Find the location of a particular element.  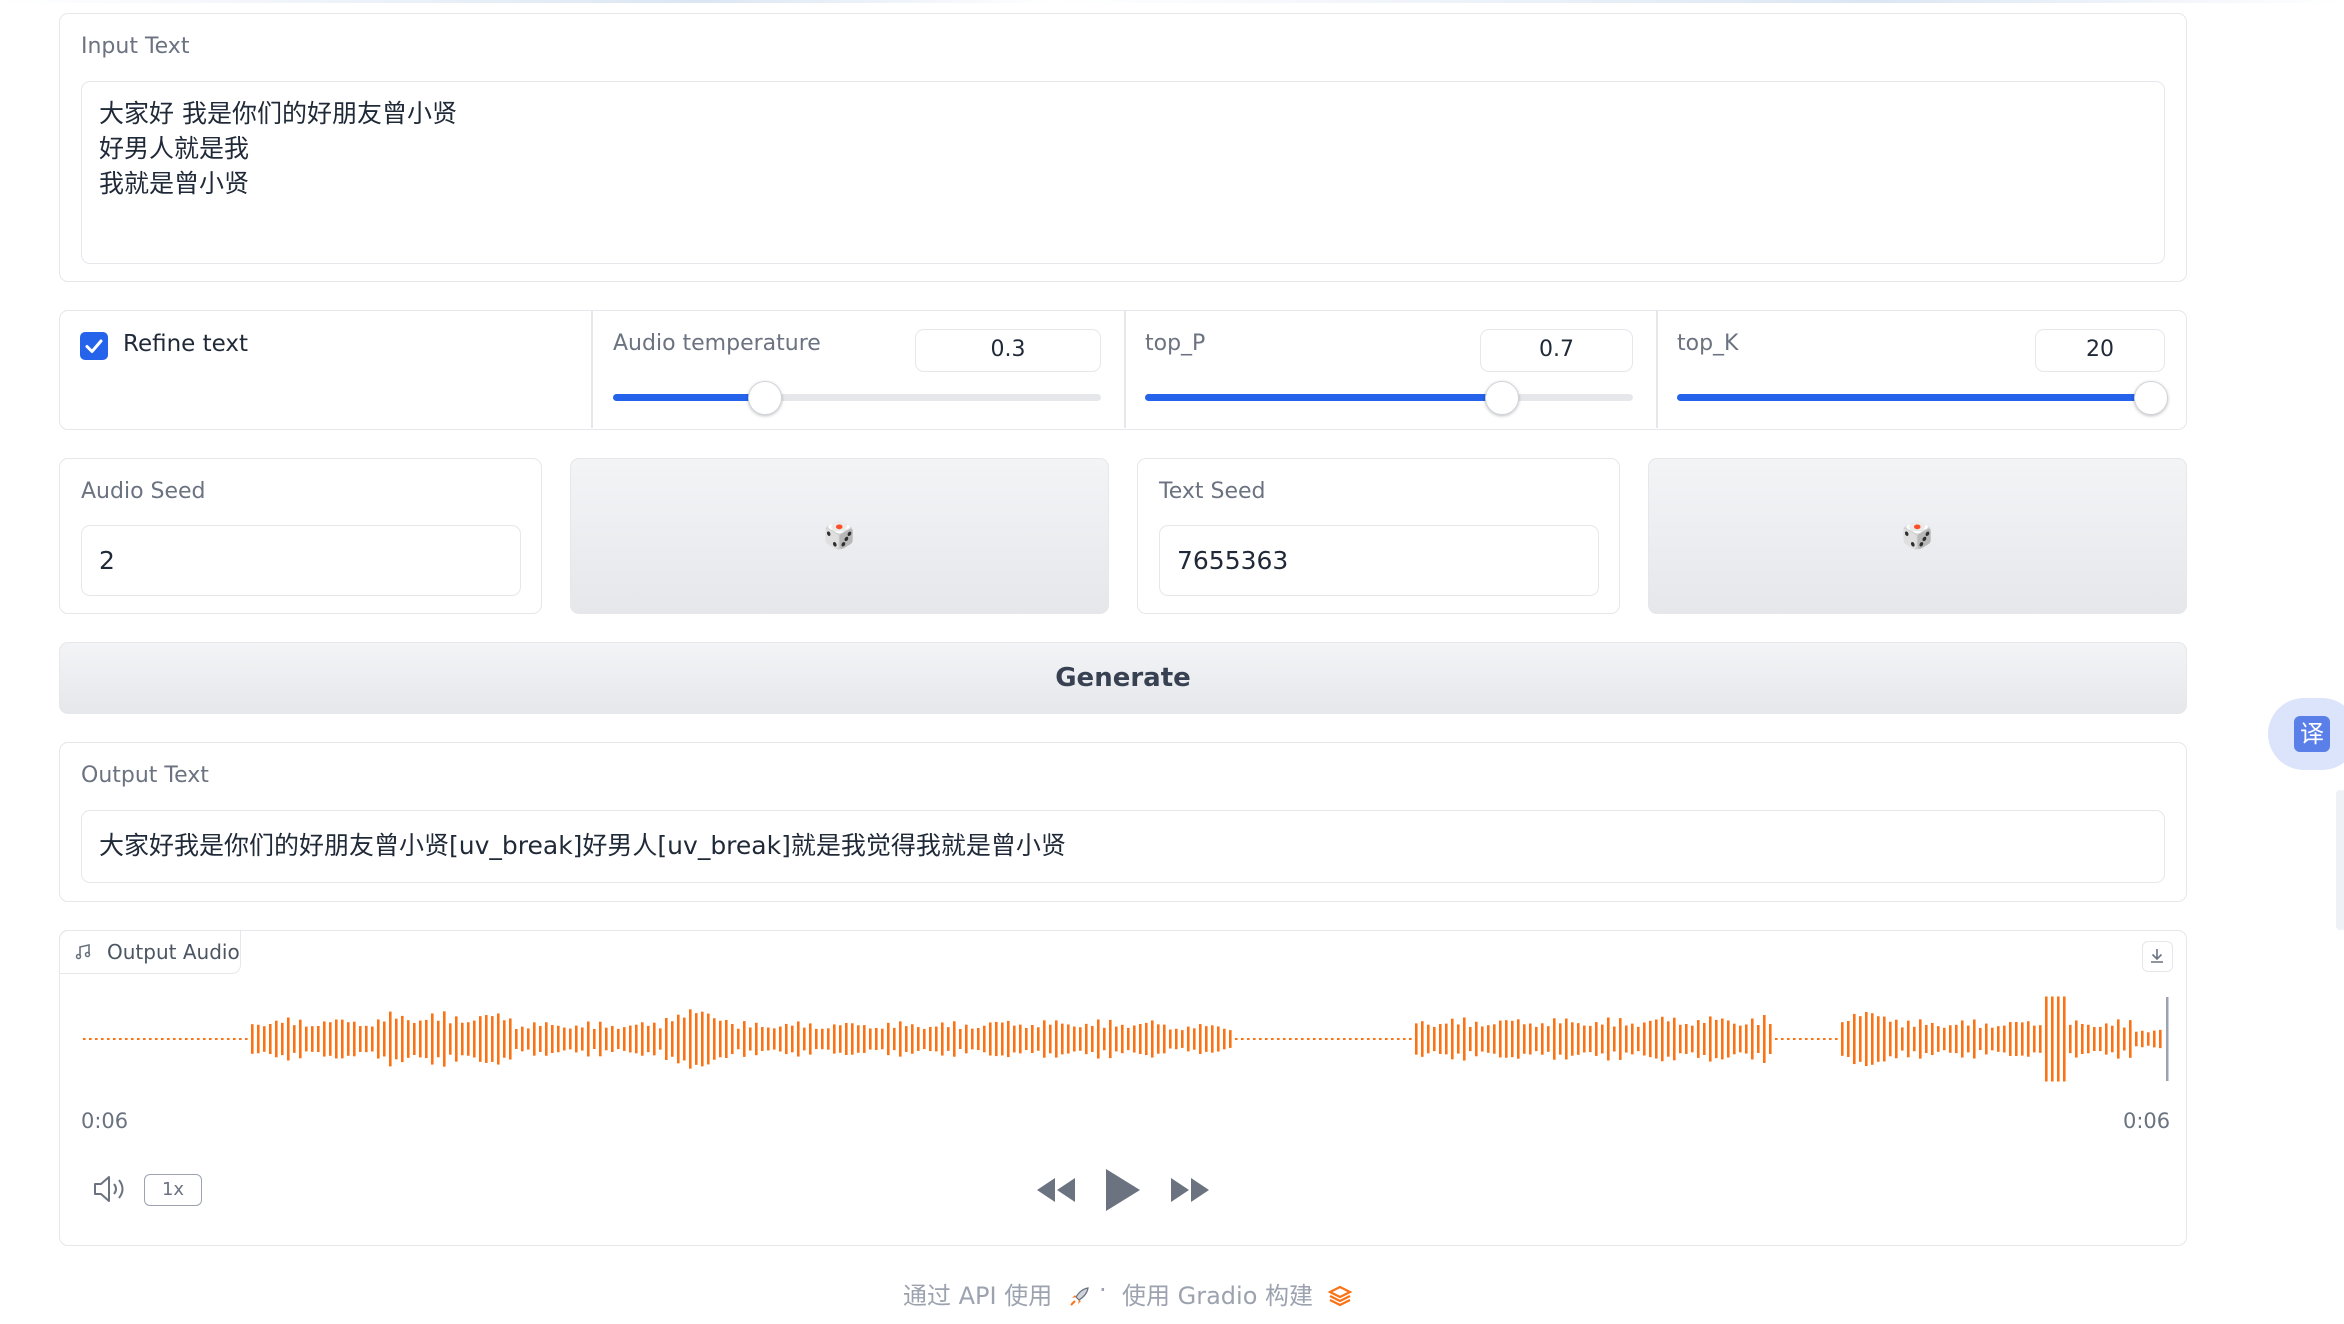

text-seed-random-button: 🎲 is located at coordinates (1917, 536).